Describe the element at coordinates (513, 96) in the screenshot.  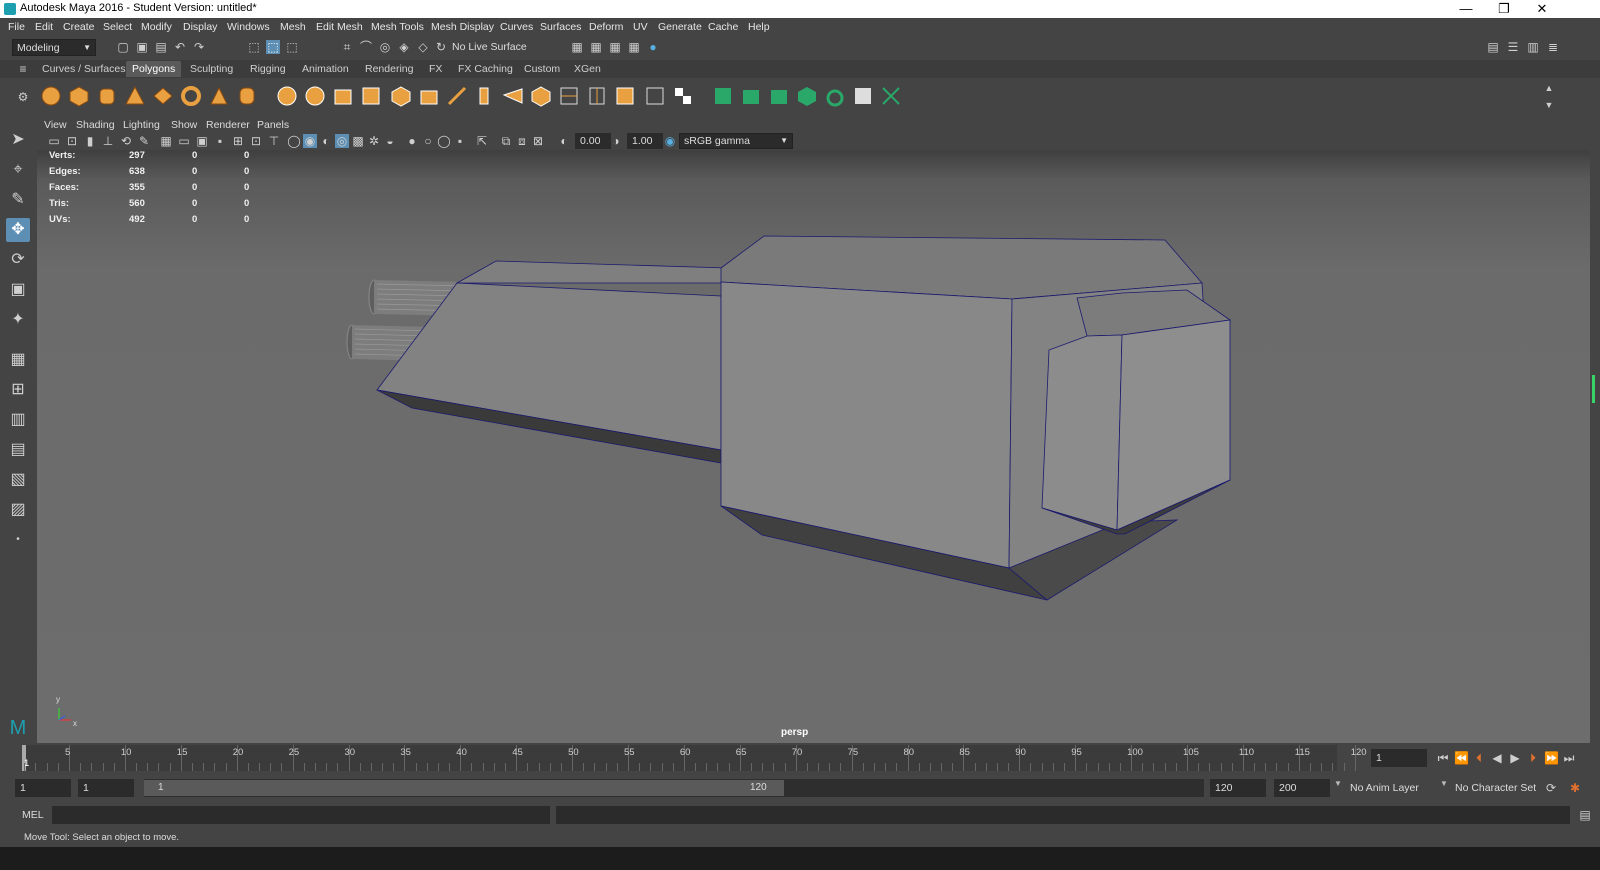
I see `append-icon` at that location.